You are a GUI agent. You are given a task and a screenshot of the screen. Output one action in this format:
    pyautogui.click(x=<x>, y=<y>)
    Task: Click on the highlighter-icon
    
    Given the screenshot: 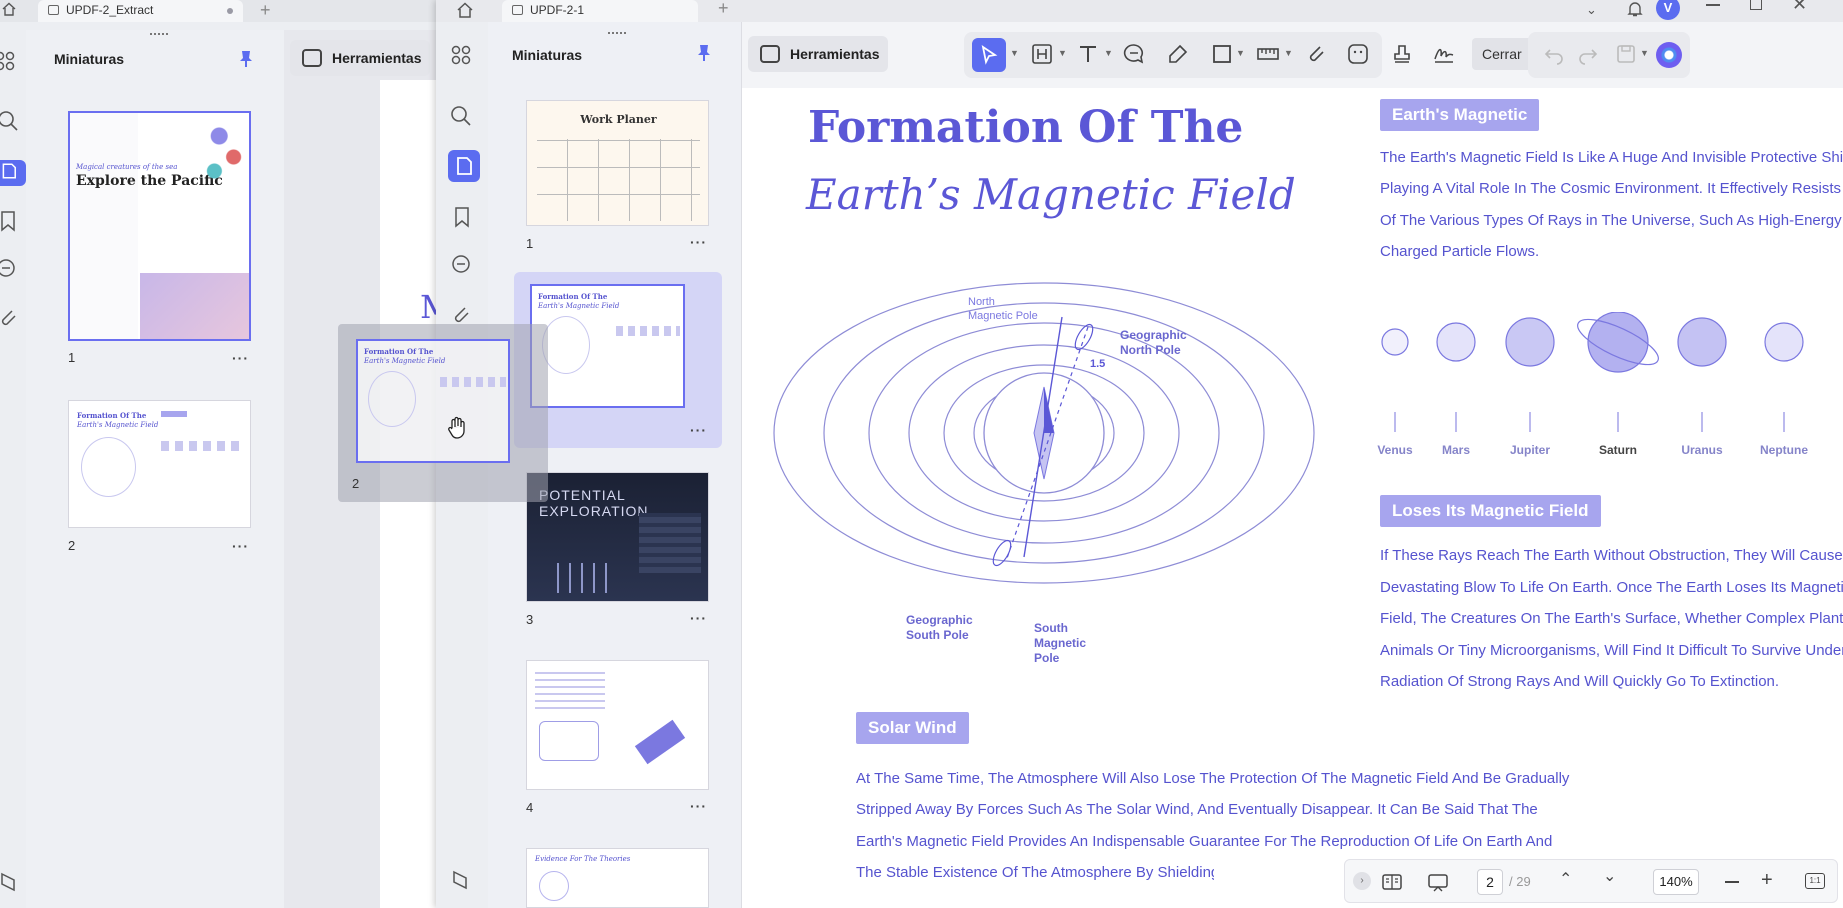 What is the action you would take?
    pyautogui.click(x=1178, y=54)
    